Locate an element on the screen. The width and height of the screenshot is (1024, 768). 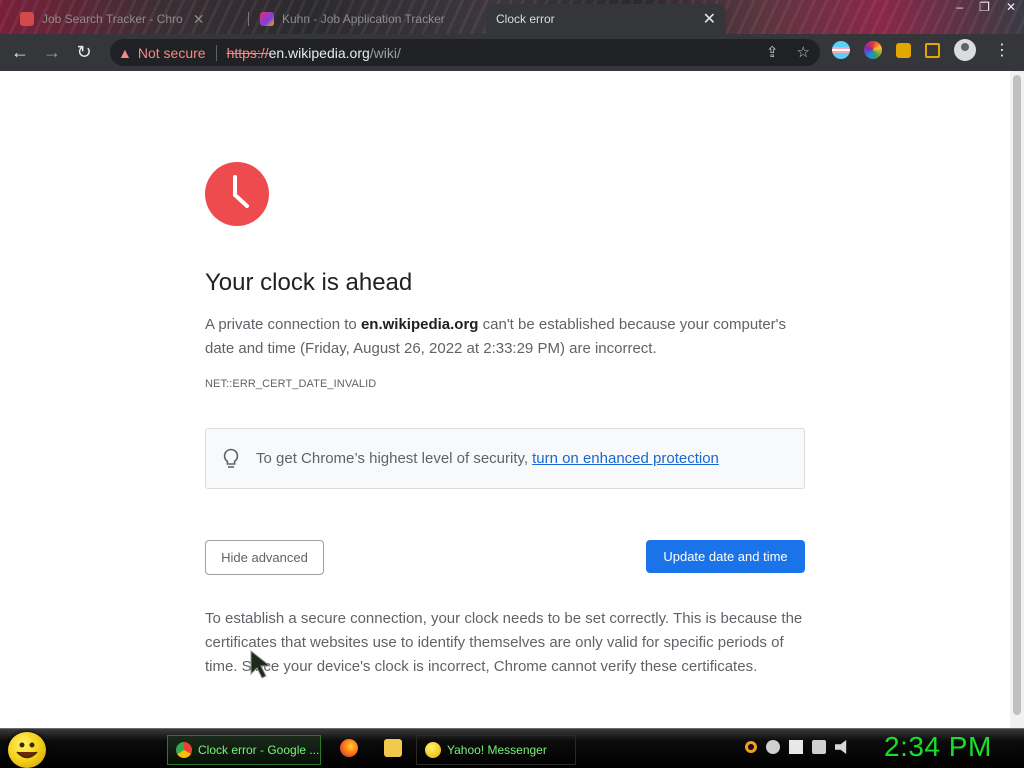
mouse-cursor-icon is located at coordinates (261, 664).